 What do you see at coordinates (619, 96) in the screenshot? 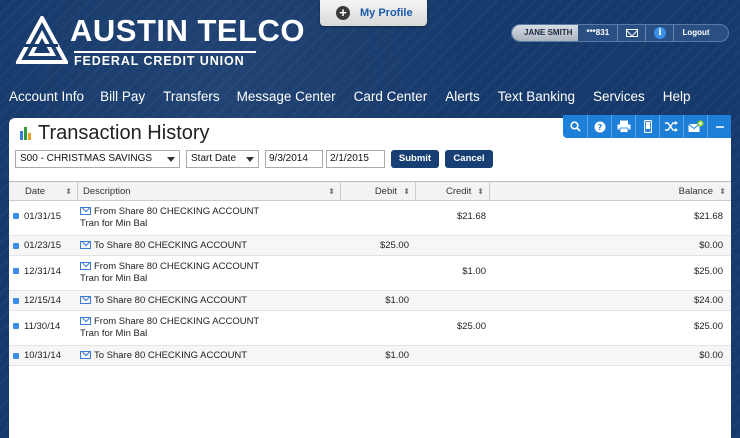
I see `nav-services: Services` at bounding box center [619, 96].